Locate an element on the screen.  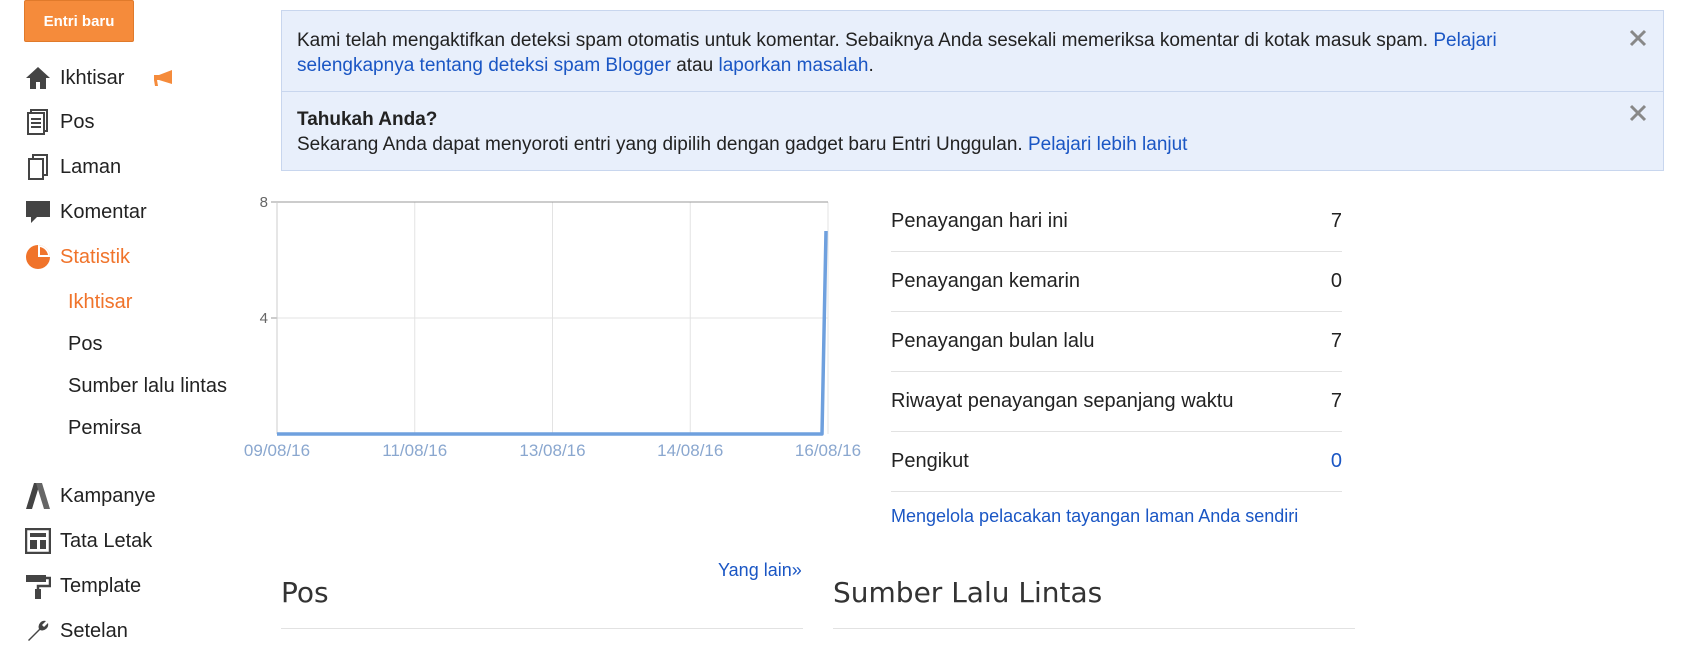
stat-row-today: Penayangan hari ini 7 is located at coordinates (1116, 222).